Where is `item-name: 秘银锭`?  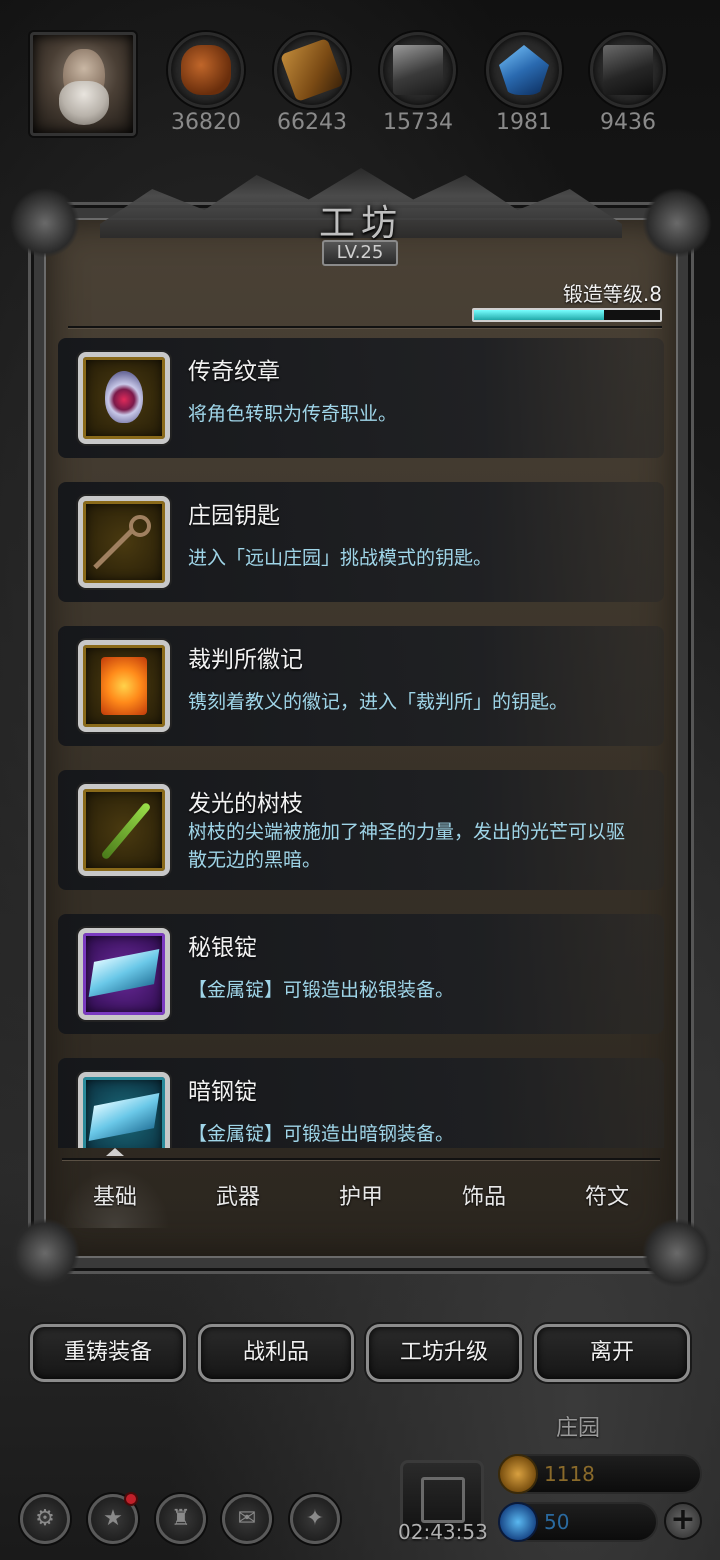 item-name: 秘银锭 is located at coordinates (222, 948).